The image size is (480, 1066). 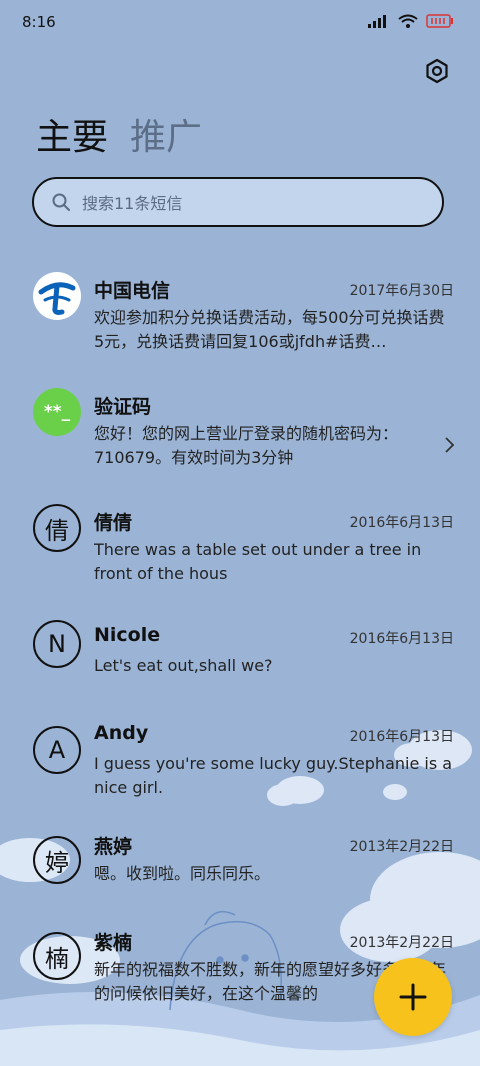 I want to click on battery-icon, so click(x=439, y=21).